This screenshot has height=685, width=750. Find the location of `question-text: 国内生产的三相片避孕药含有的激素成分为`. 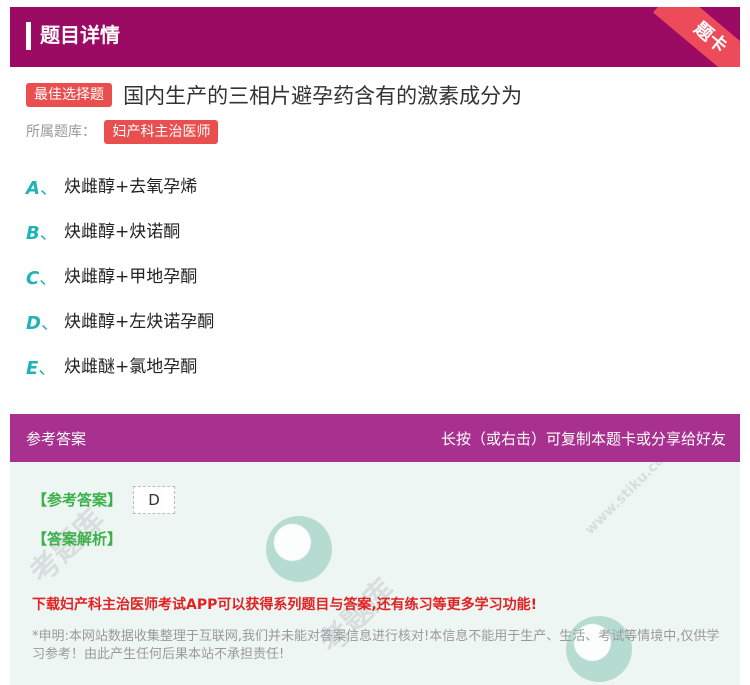

question-text: 国内生产的三相片避孕药含有的激素成分为 is located at coordinates (323, 96).